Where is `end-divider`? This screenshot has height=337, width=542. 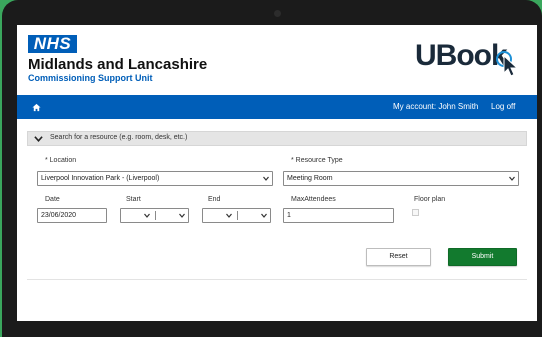
end-divider is located at coordinates (237, 215).